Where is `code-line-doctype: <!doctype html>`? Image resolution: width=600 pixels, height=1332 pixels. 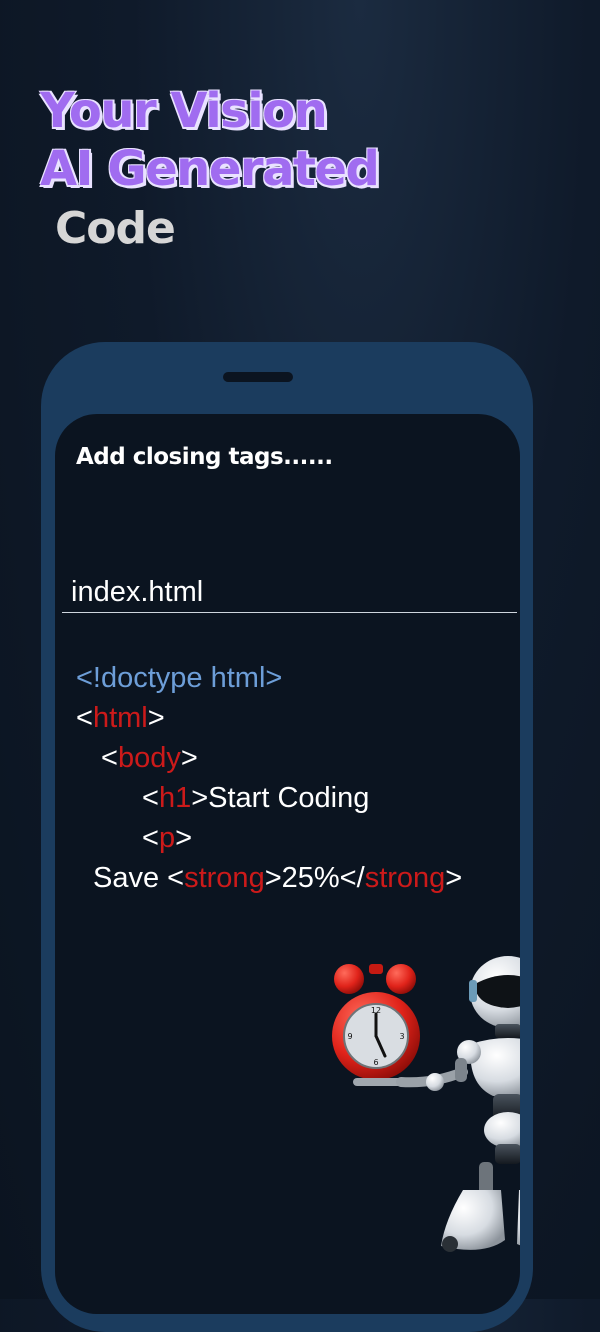 code-line-doctype: <!doctype html> is located at coordinates (179, 678).